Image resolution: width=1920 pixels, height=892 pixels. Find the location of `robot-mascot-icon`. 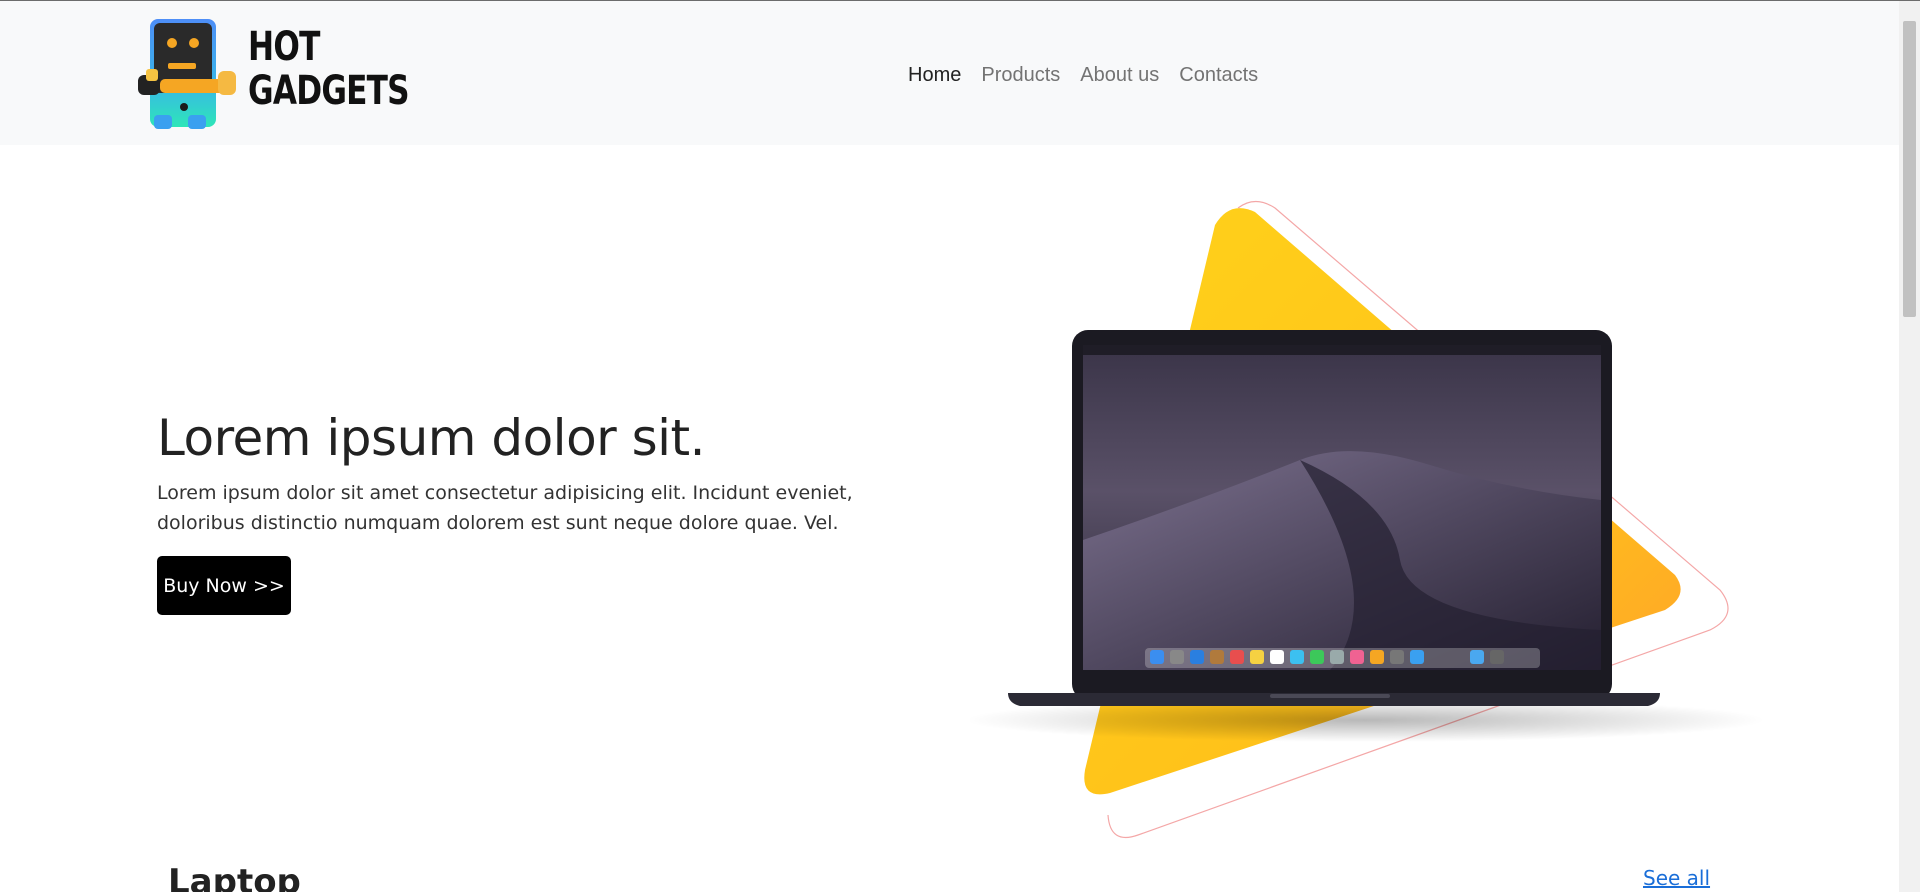

robot-mascot-icon is located at coordinates (187, 74).